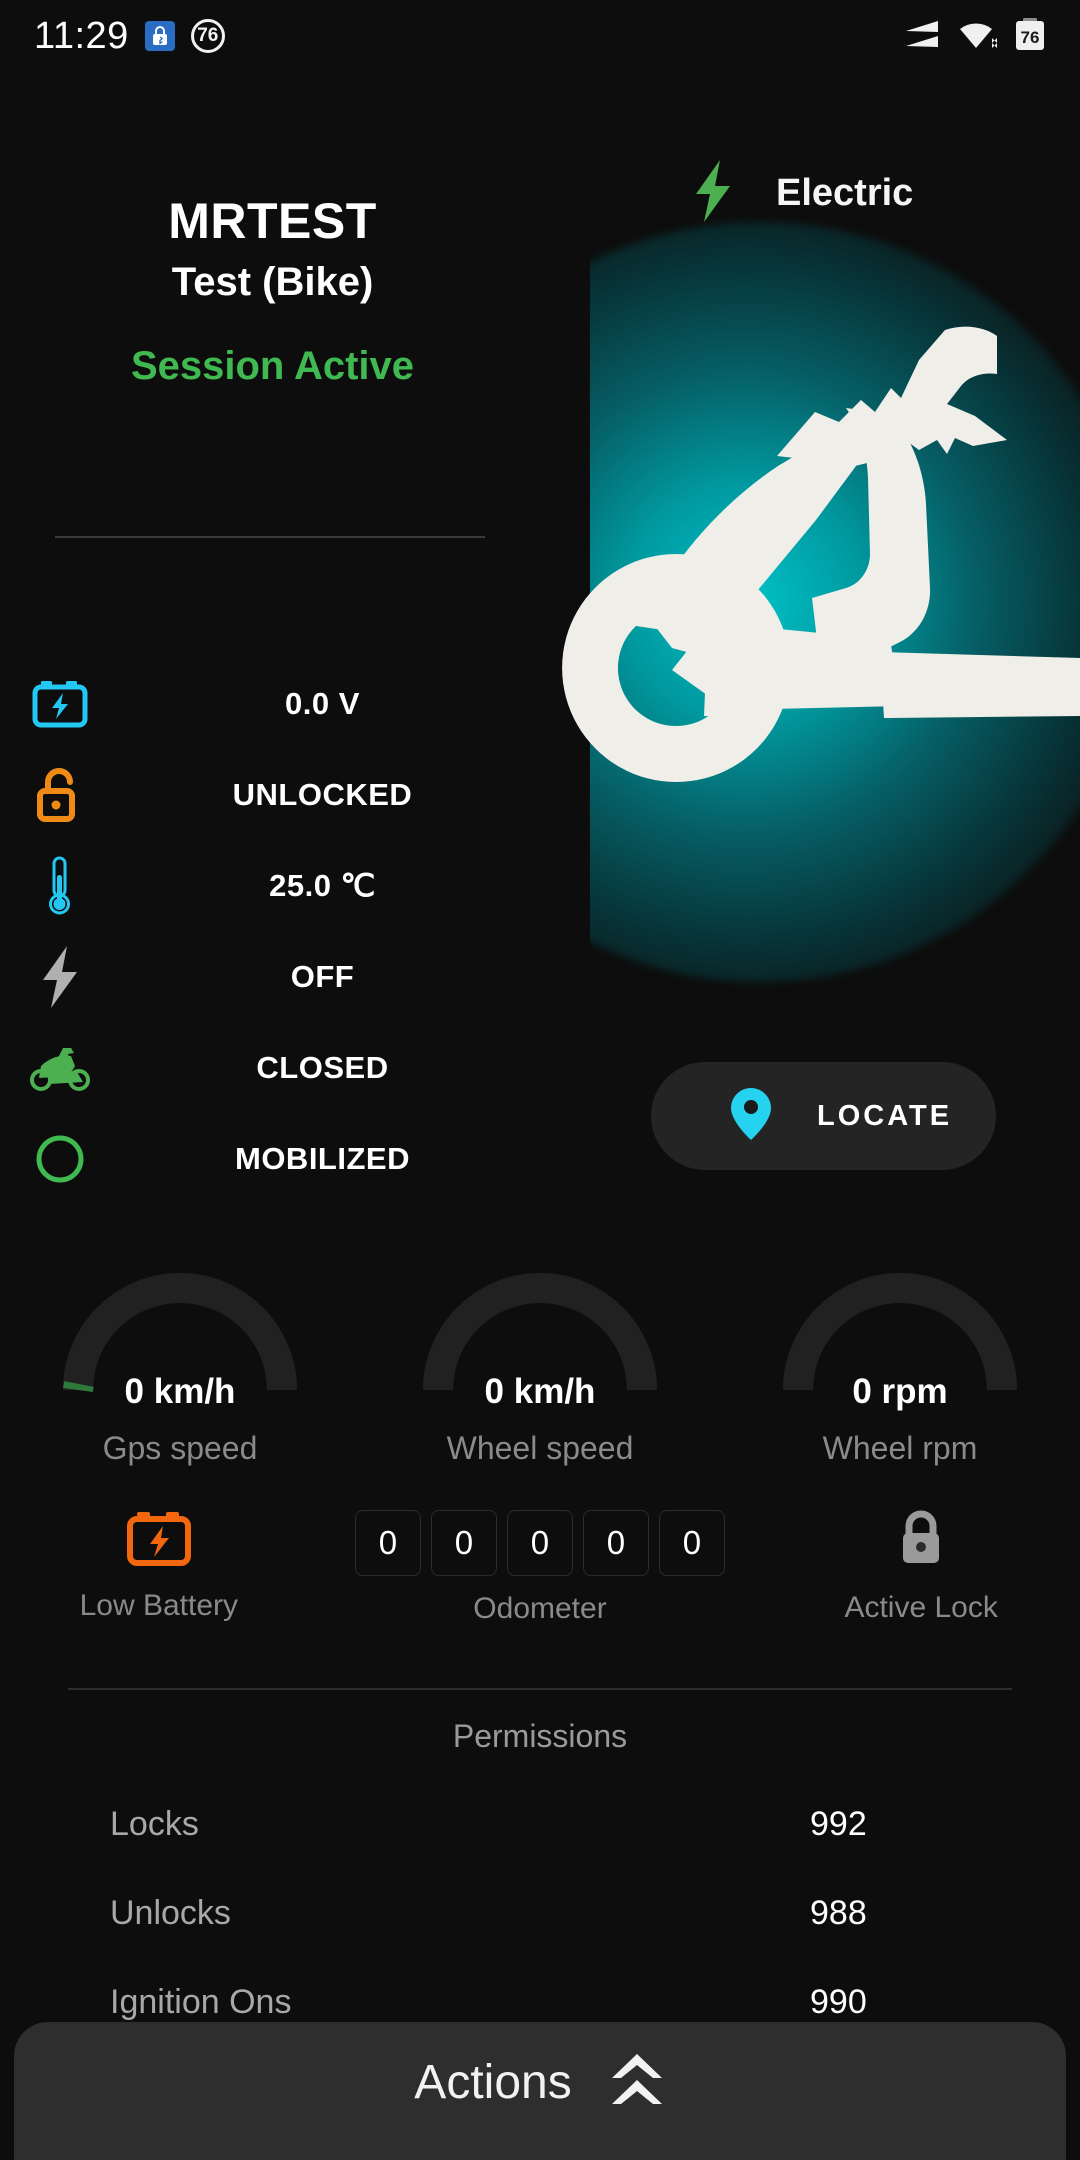 Image resolution: width=1080 pixels, height=2160 pixels. Describe the element at coordinates (493, 2082) in the screenshot. I see `actions-label: Actions` at that location.